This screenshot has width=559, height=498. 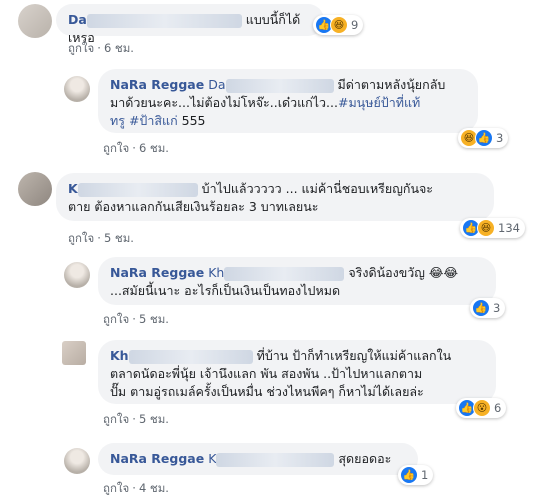 What do you see at coordinates (117, 120) in the screenshot?
I see `hashtag: ทรู` at bounding box center [117, 120].